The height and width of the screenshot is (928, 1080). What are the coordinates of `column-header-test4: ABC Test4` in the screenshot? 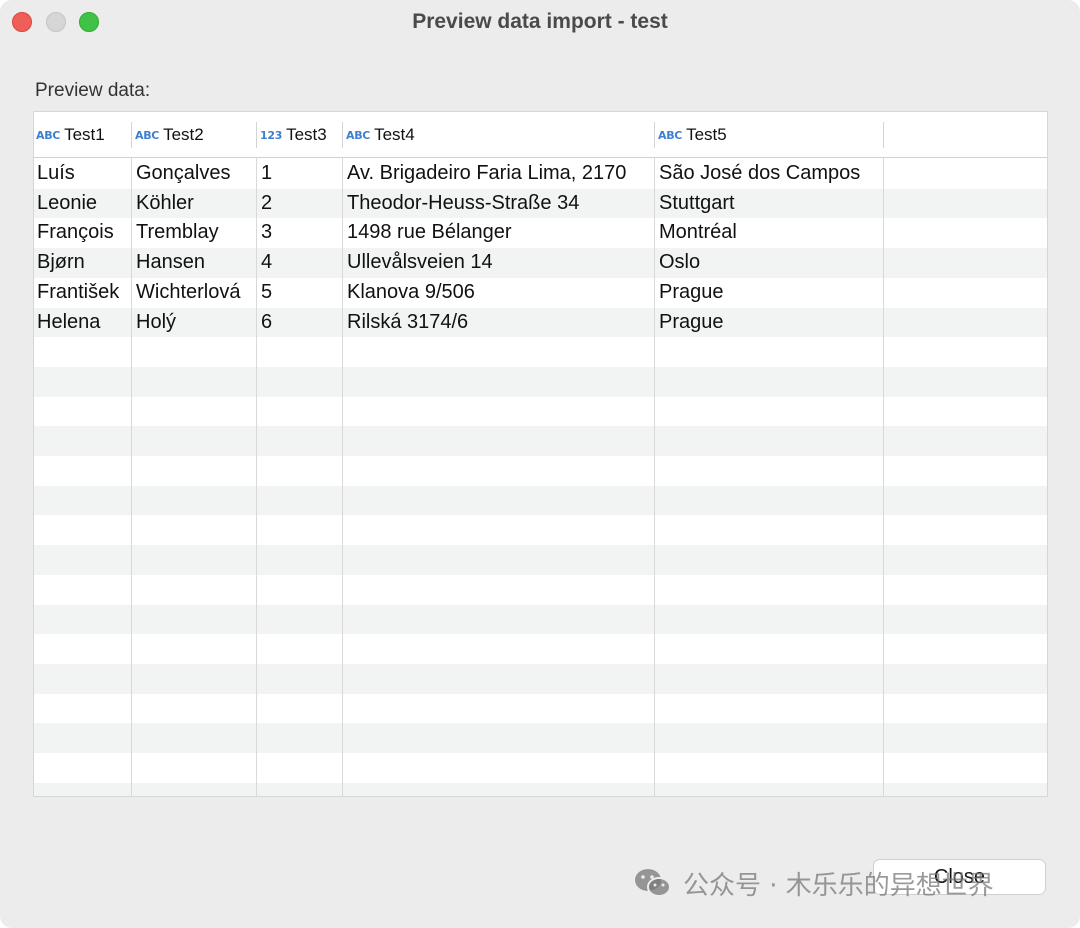 It's located at (380, 135).